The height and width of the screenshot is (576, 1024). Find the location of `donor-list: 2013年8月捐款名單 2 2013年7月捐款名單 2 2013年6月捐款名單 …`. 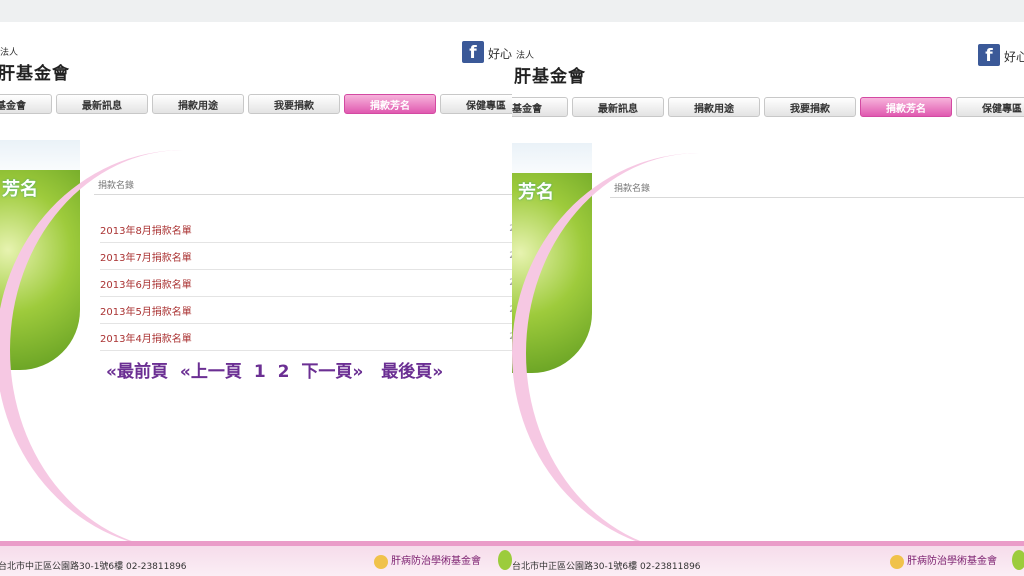

donor-list: 2013年8月捐款名單 2 2013年7月捐款名單 2 2013年6月捐款名單 … is located at coordinates (306, 283).